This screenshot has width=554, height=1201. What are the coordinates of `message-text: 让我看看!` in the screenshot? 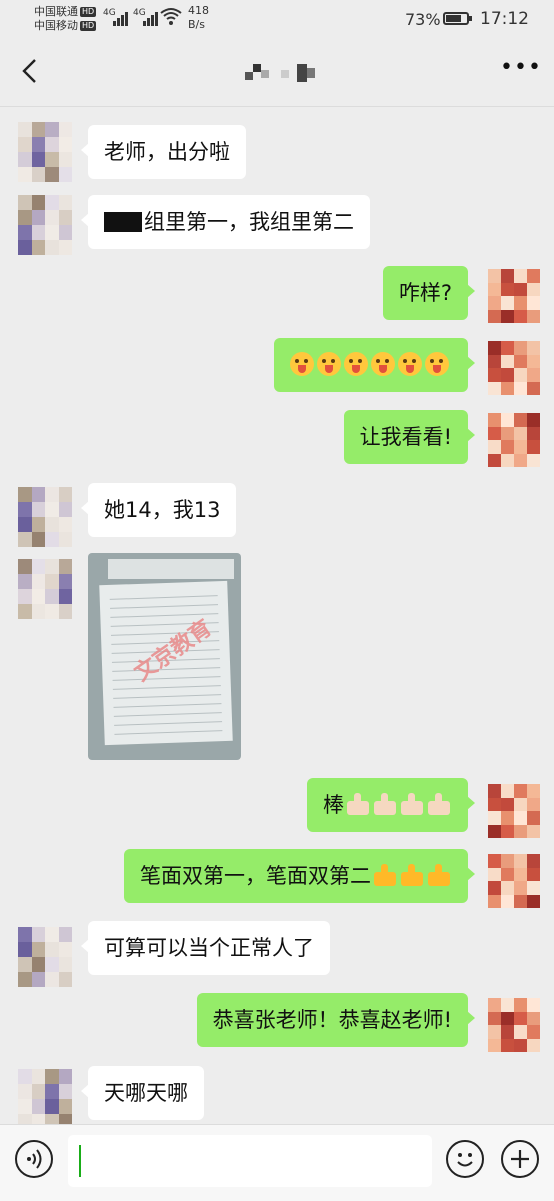 It's located at (405, 437).